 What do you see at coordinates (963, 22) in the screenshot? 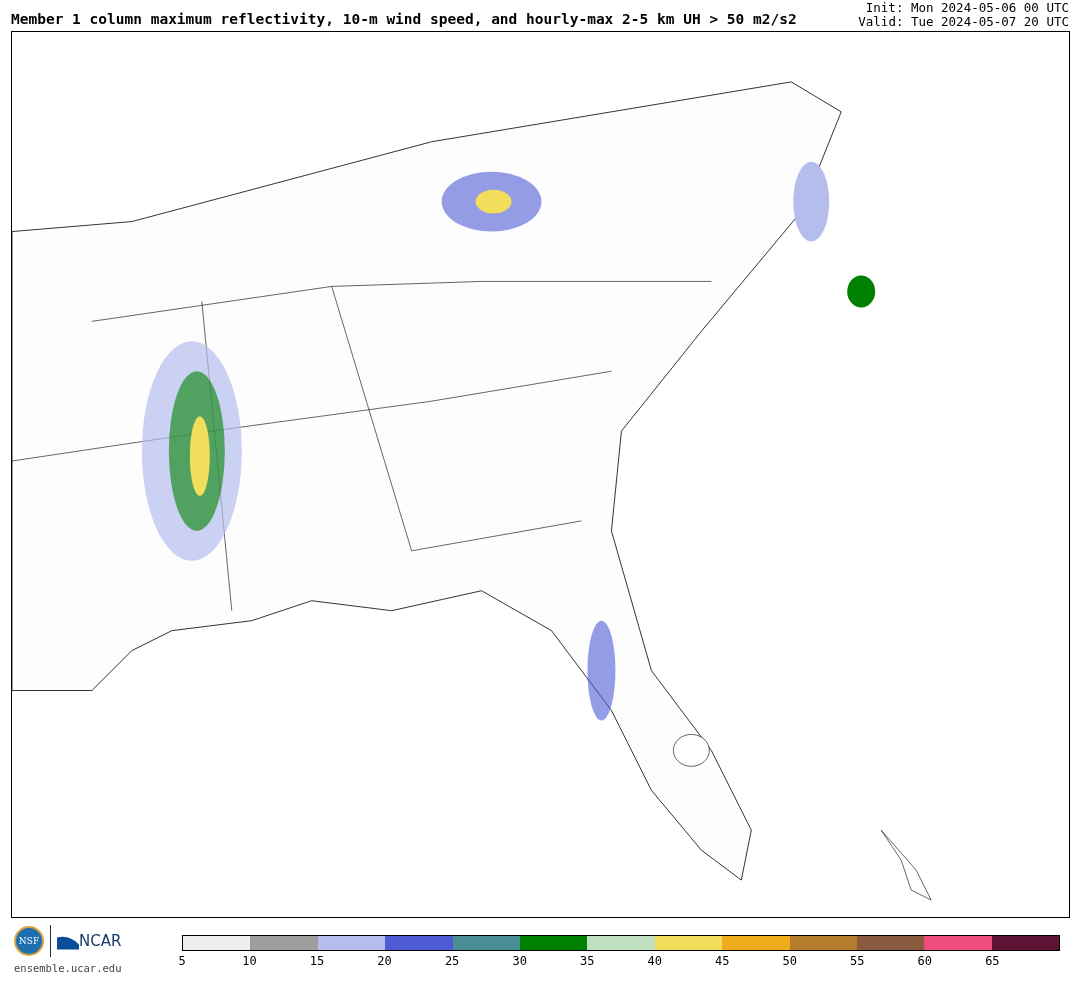
I see `valid-time: Valid: Tue 2024-05-07 20 UTC` at bounding box center [963, 22].